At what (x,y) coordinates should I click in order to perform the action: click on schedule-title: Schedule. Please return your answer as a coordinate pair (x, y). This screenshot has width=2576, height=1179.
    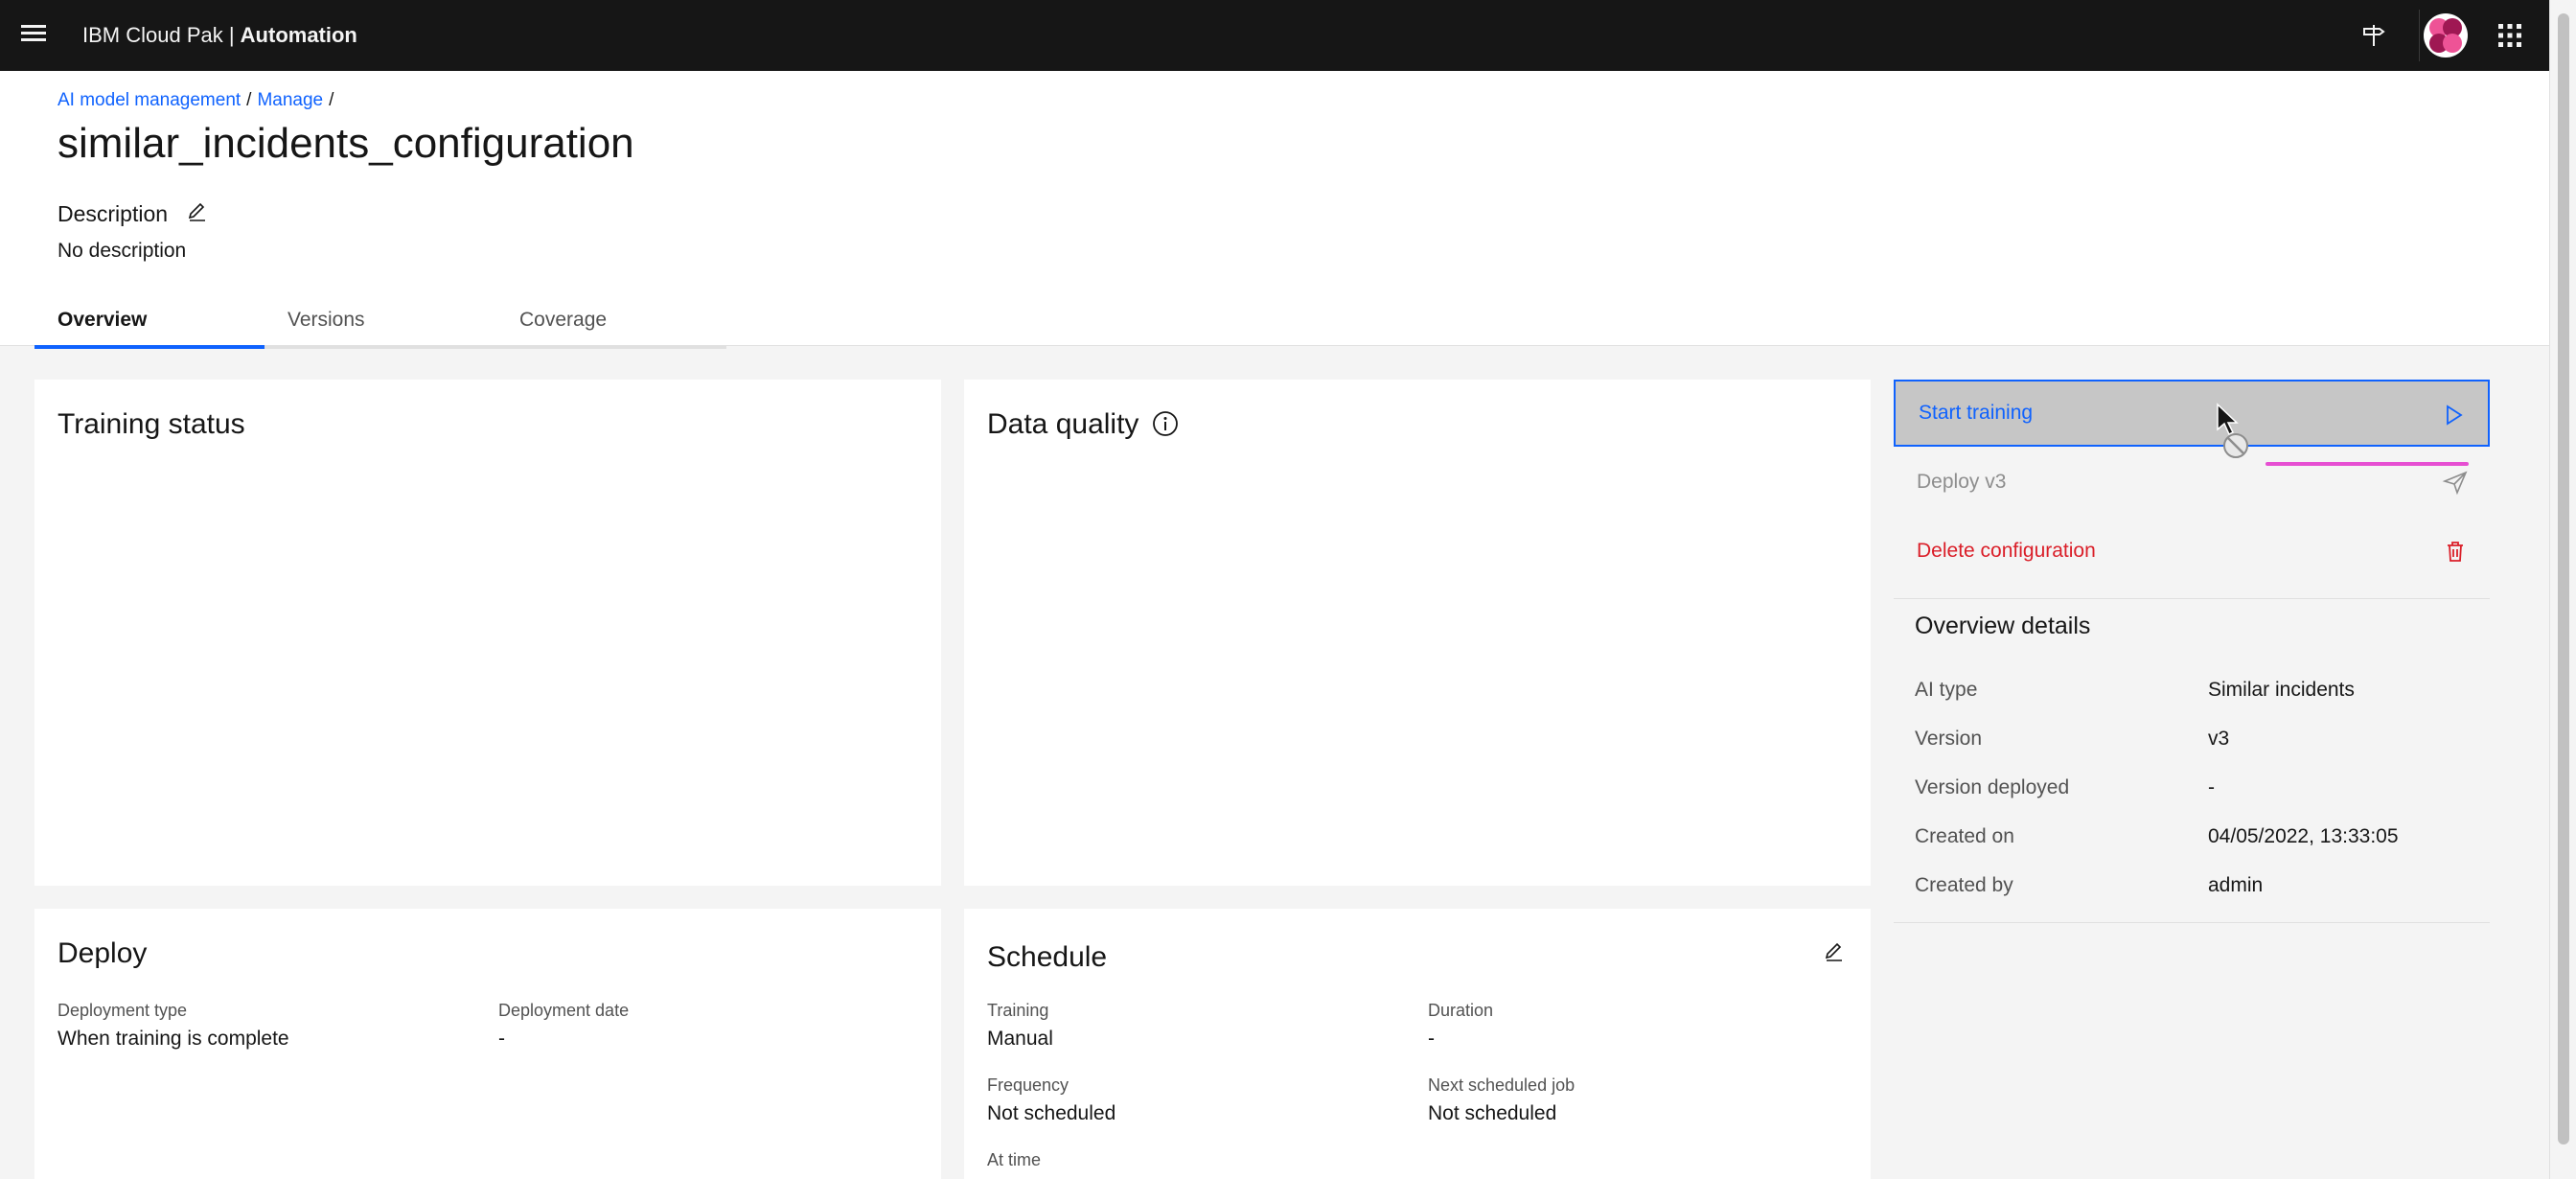
    Looking at the image, I should click on (1047, 957).